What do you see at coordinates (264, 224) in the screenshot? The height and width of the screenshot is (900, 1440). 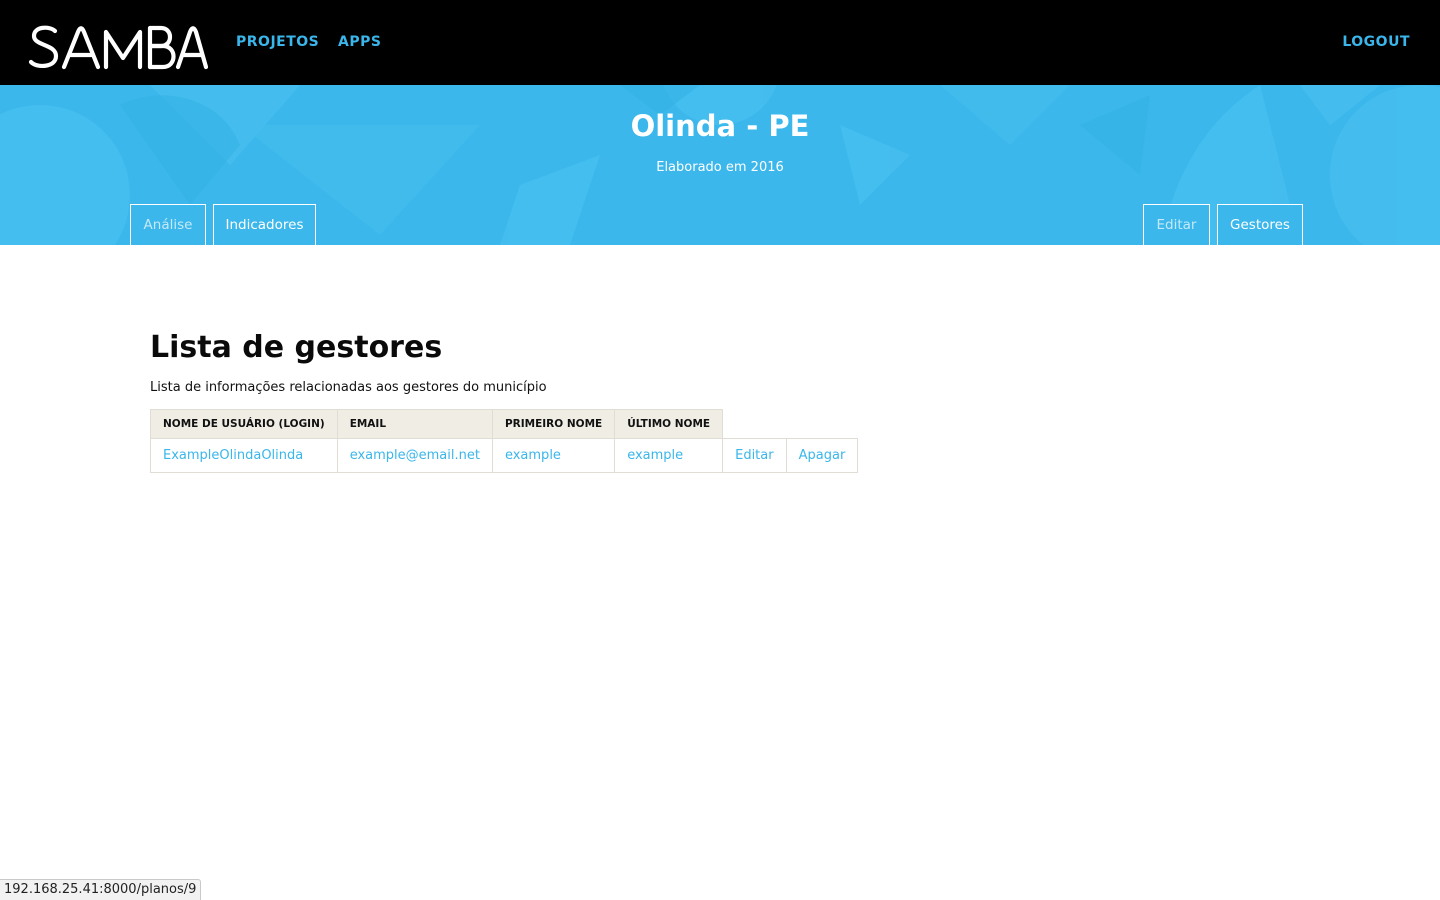 I see `tab-indicadores: Indicadores` at bounding box center [264, 224].